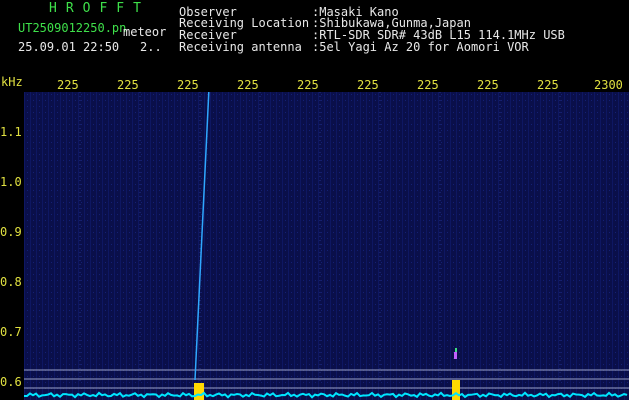  Describe the element at coordinates (69, 47) in the screenshot. I see `capture-datetime: 25.09.01 22:50` at that location.